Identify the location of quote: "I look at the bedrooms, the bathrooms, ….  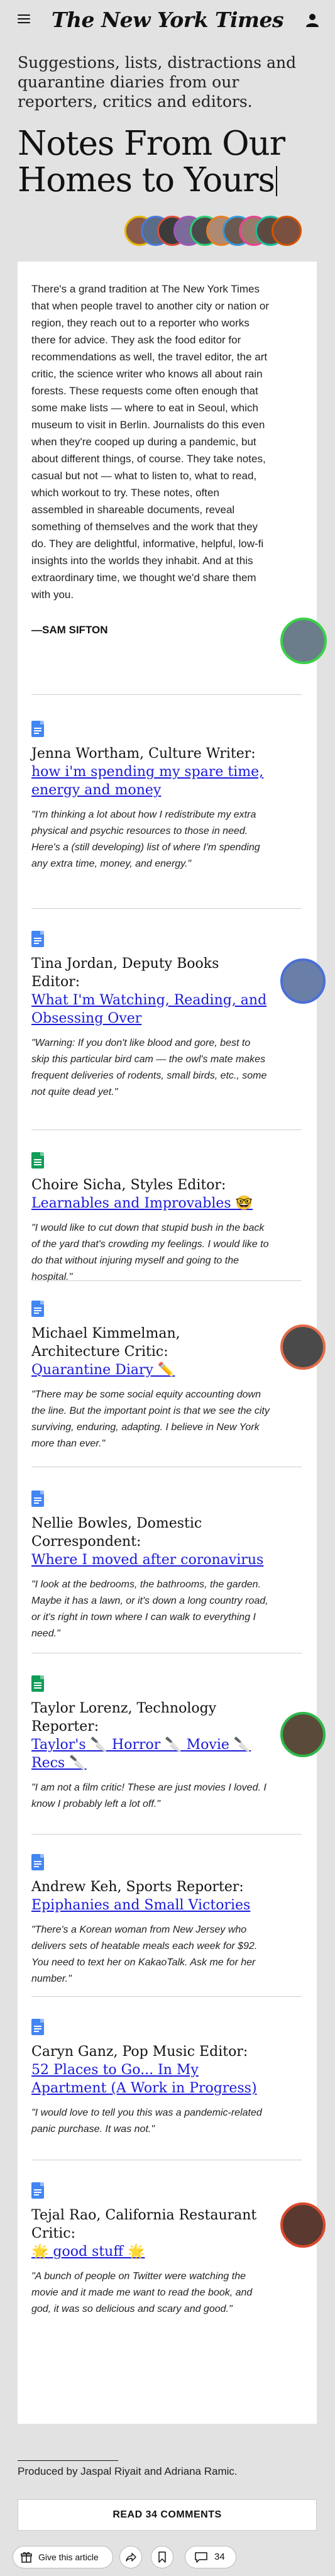
(149, 1609).